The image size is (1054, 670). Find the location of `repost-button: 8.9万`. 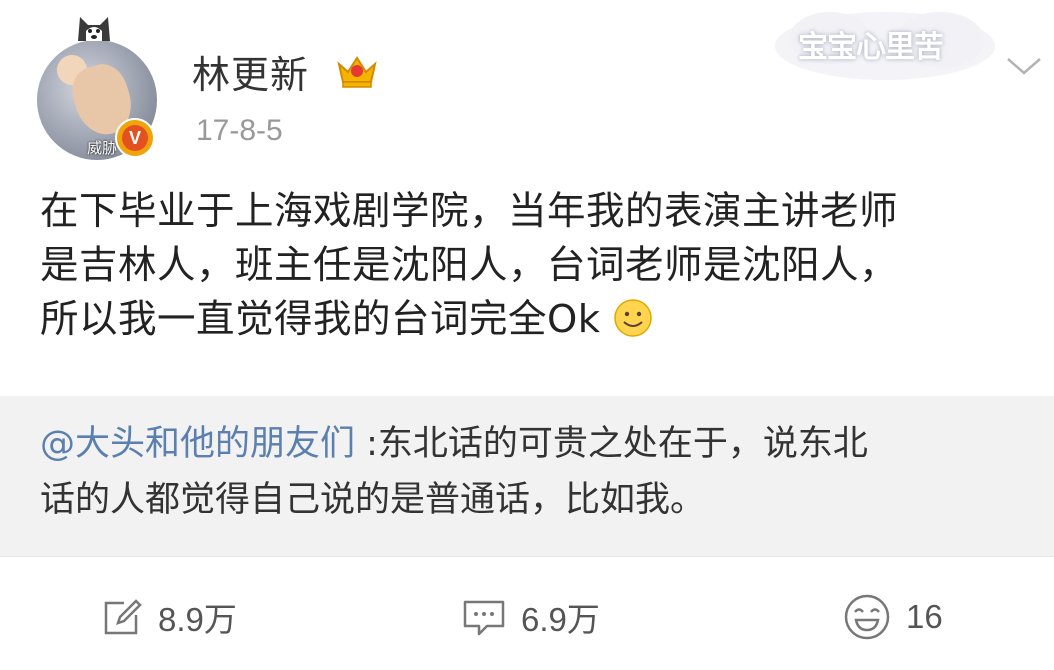

repost-button: 8.9万 is located at coordinates (168, 617).